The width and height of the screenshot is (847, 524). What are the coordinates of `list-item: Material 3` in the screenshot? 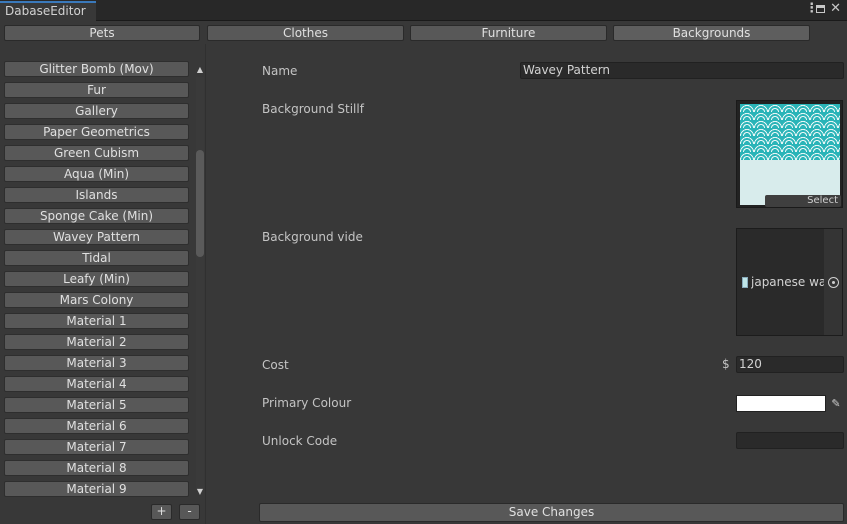 It's located at (96, 363).